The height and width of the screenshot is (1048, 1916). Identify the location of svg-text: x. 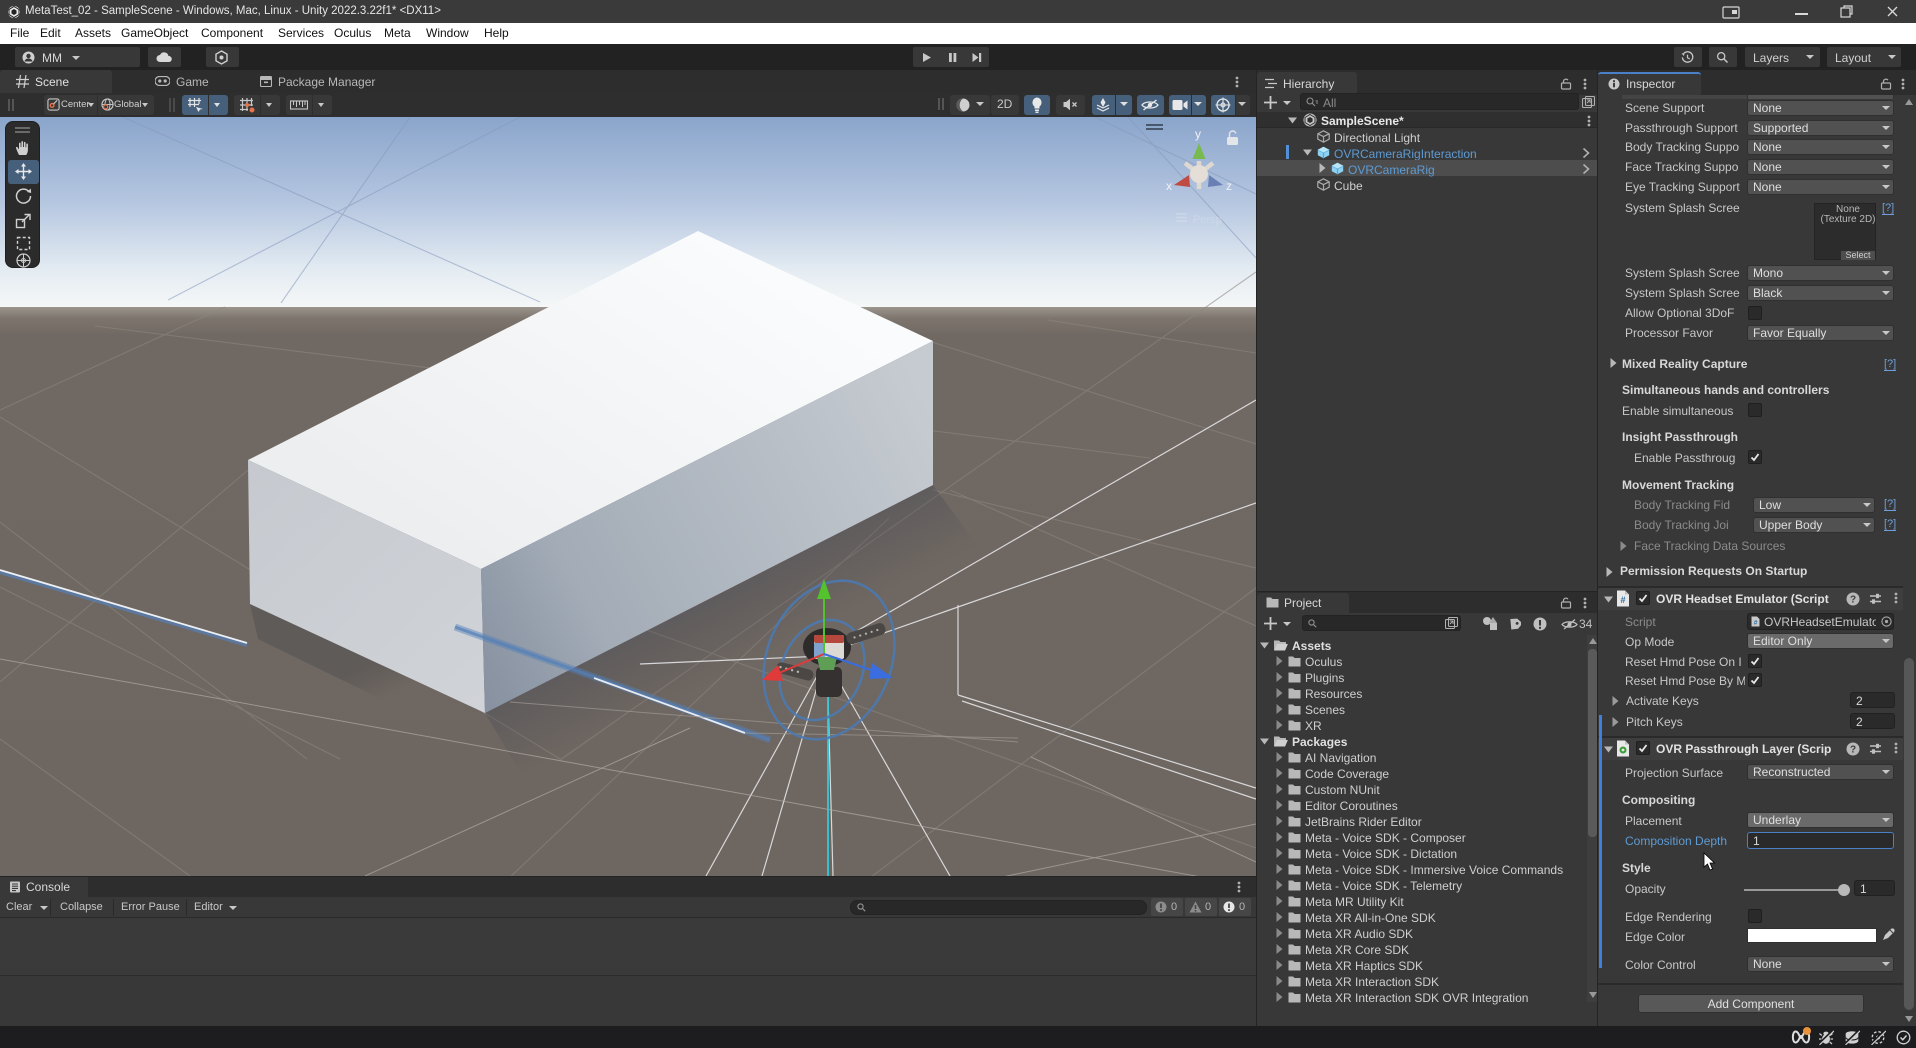
(1169, 186).